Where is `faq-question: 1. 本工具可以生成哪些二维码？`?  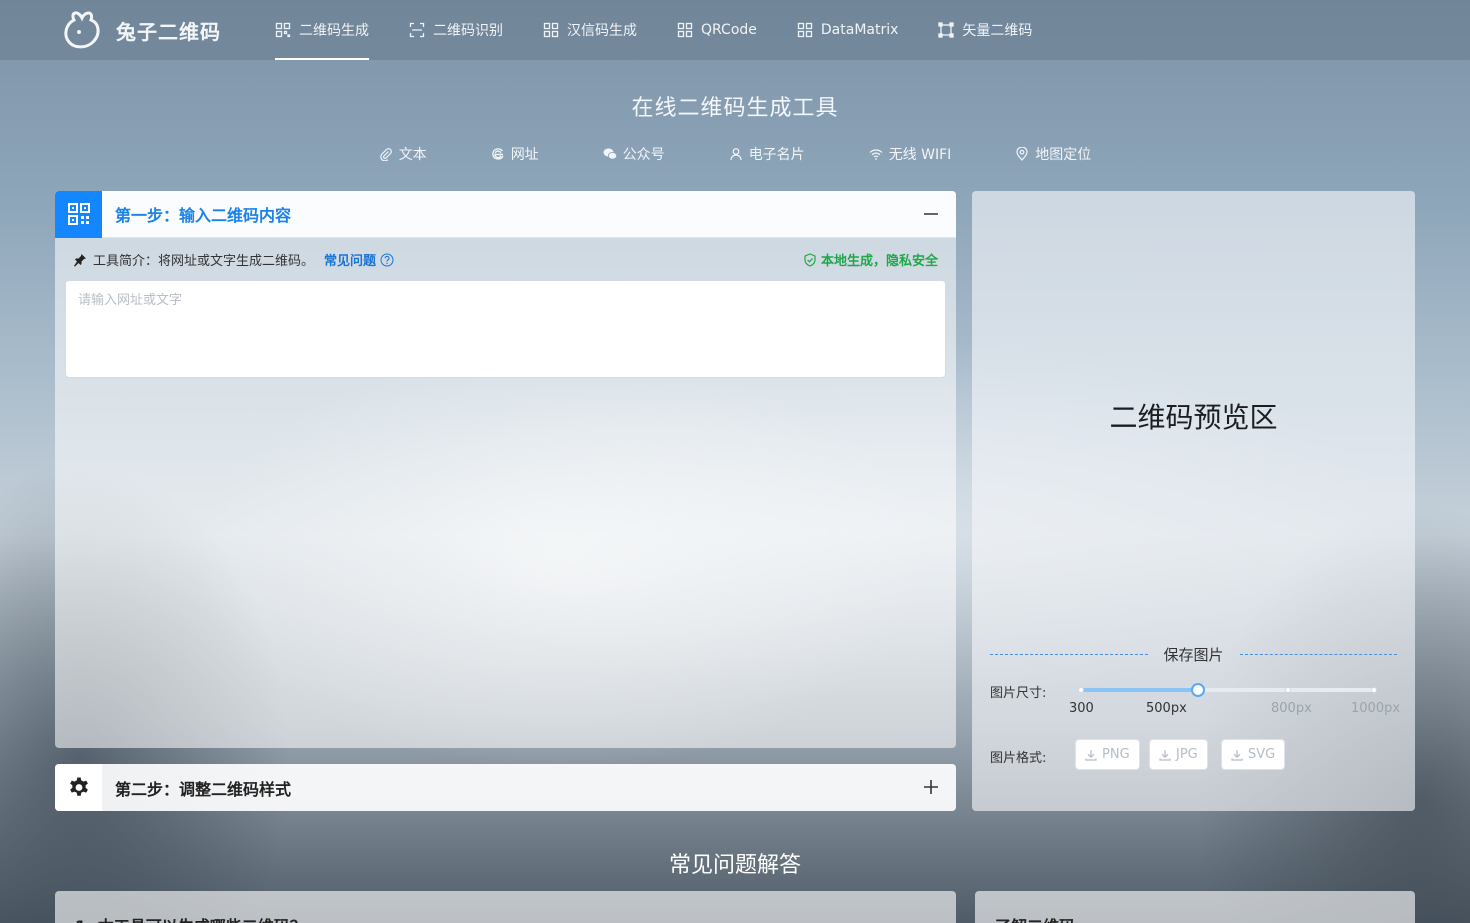
faq-question: 1. 本工具可以生成哪些二维码？ is located at coordinates (190, 918).